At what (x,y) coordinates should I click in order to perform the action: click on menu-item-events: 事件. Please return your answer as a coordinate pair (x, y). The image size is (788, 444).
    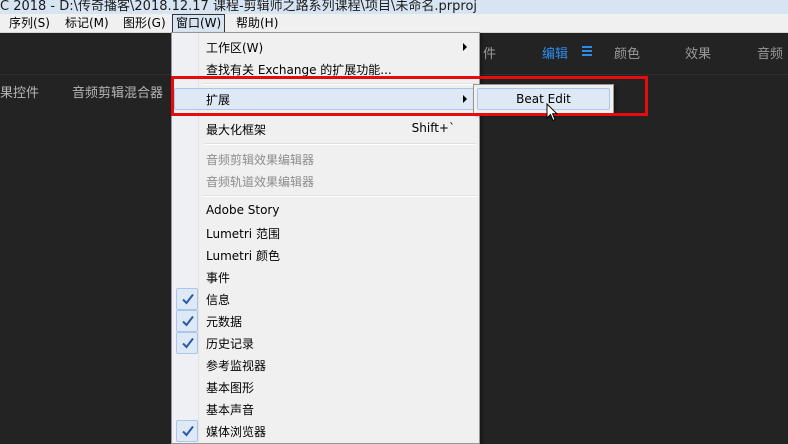
    Looking at the image, I should click on (325, 277).